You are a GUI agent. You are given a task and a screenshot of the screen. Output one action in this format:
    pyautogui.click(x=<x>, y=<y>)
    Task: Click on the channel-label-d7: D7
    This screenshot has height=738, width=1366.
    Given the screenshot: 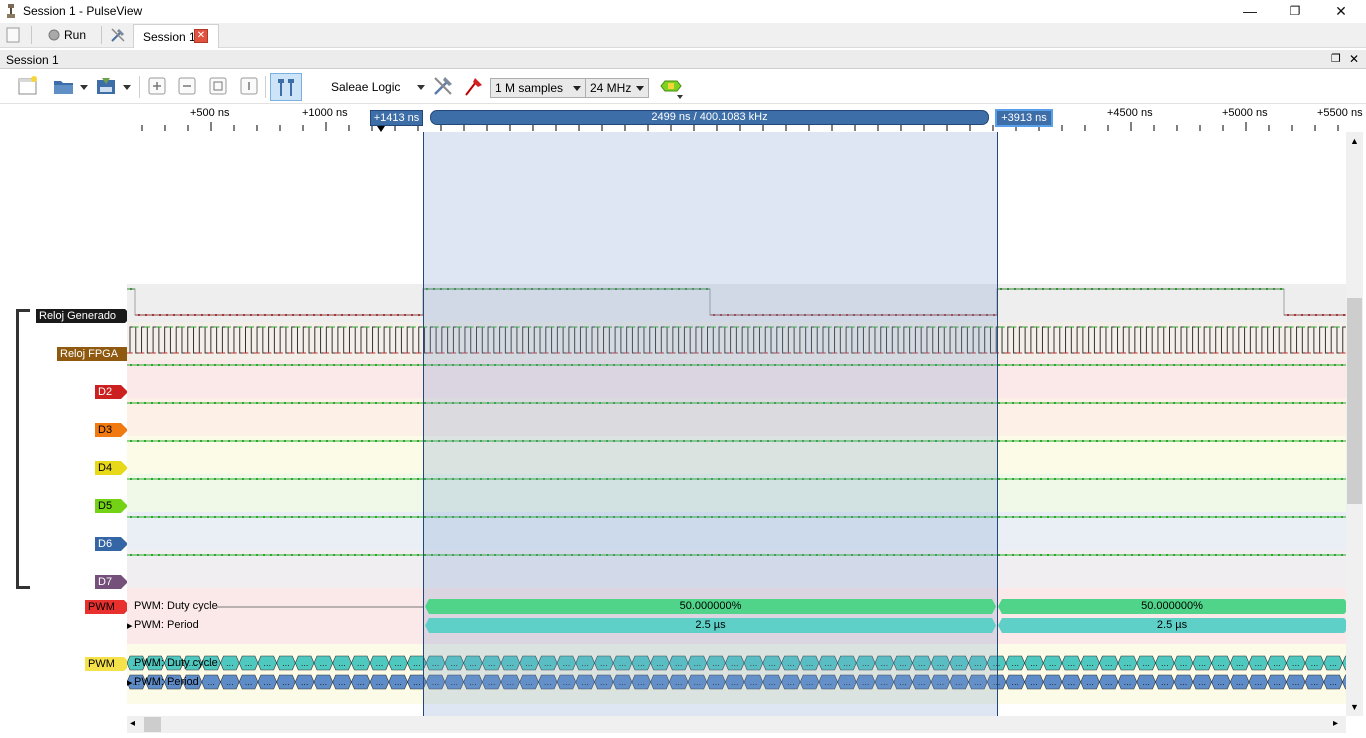 What is the action you would take?
    pyautogui.click(x=112, y=582)
    